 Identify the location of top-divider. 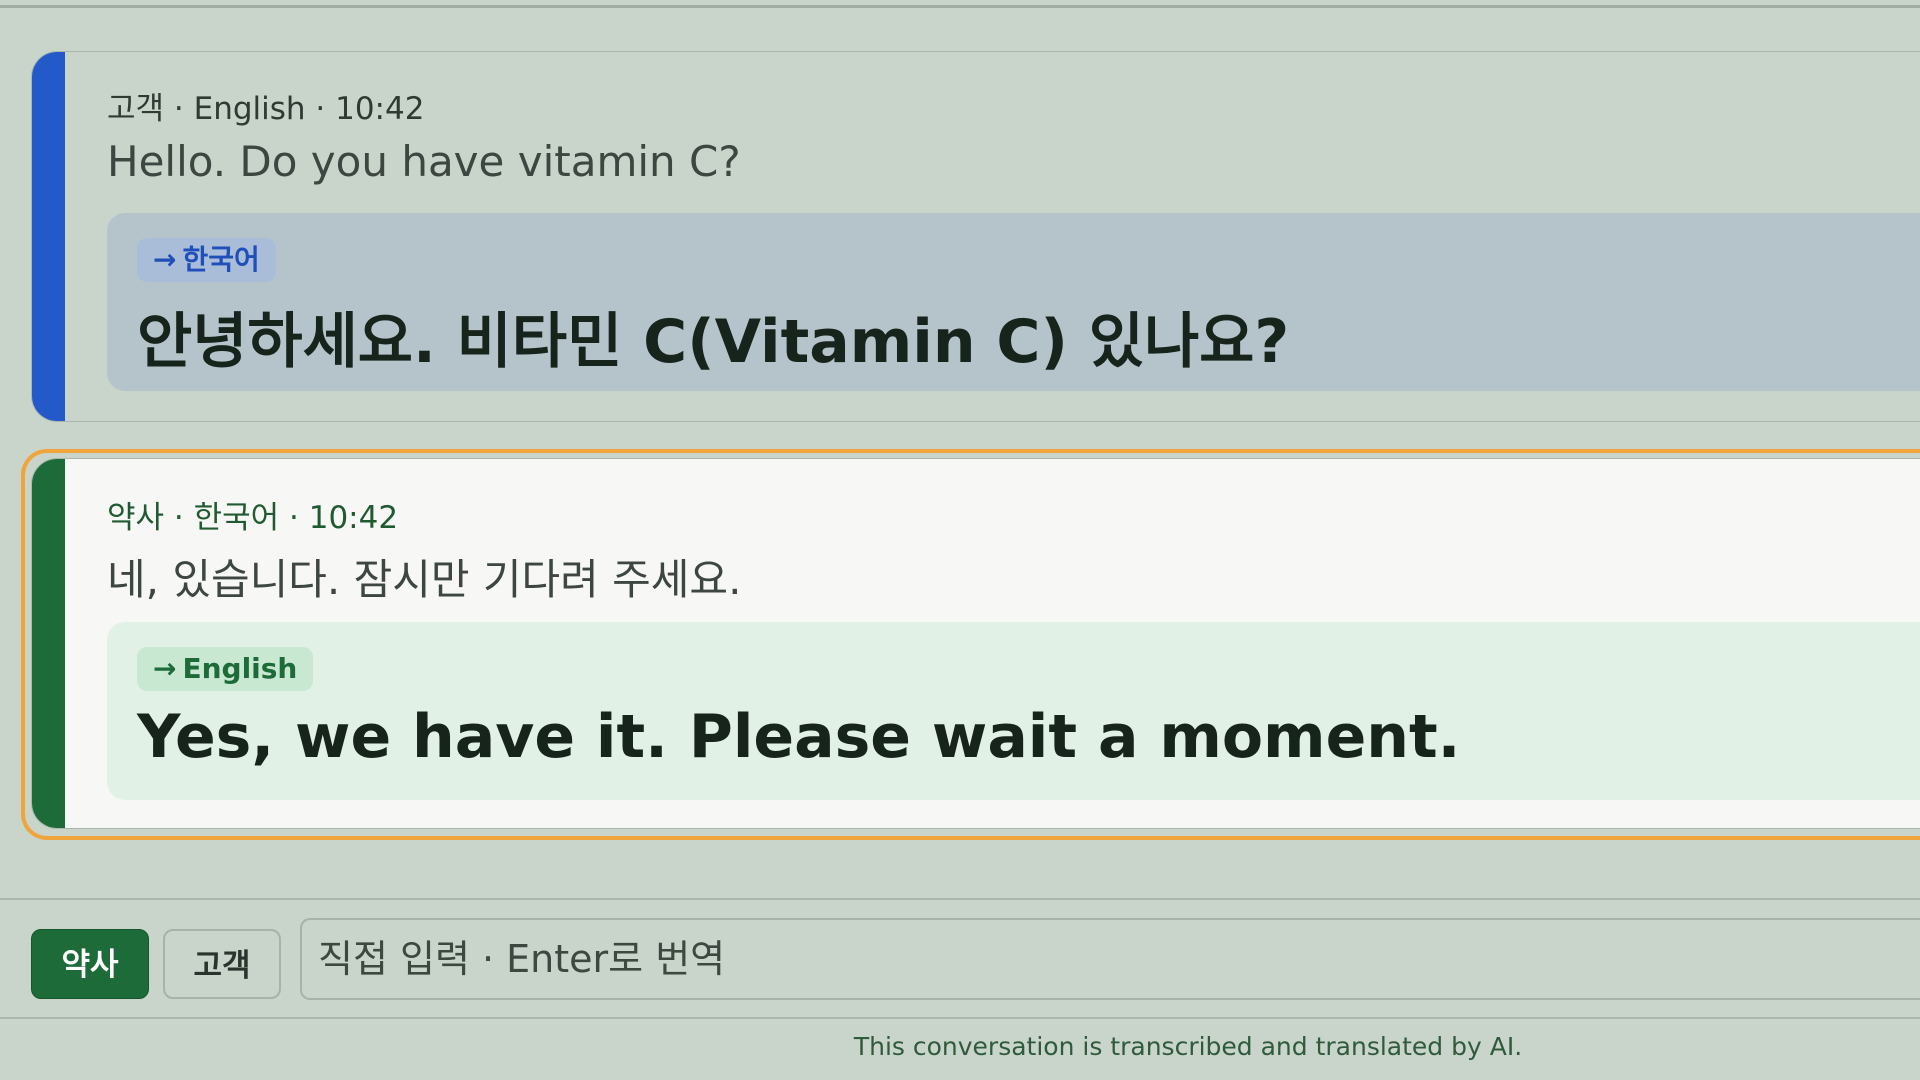
(960, 4).